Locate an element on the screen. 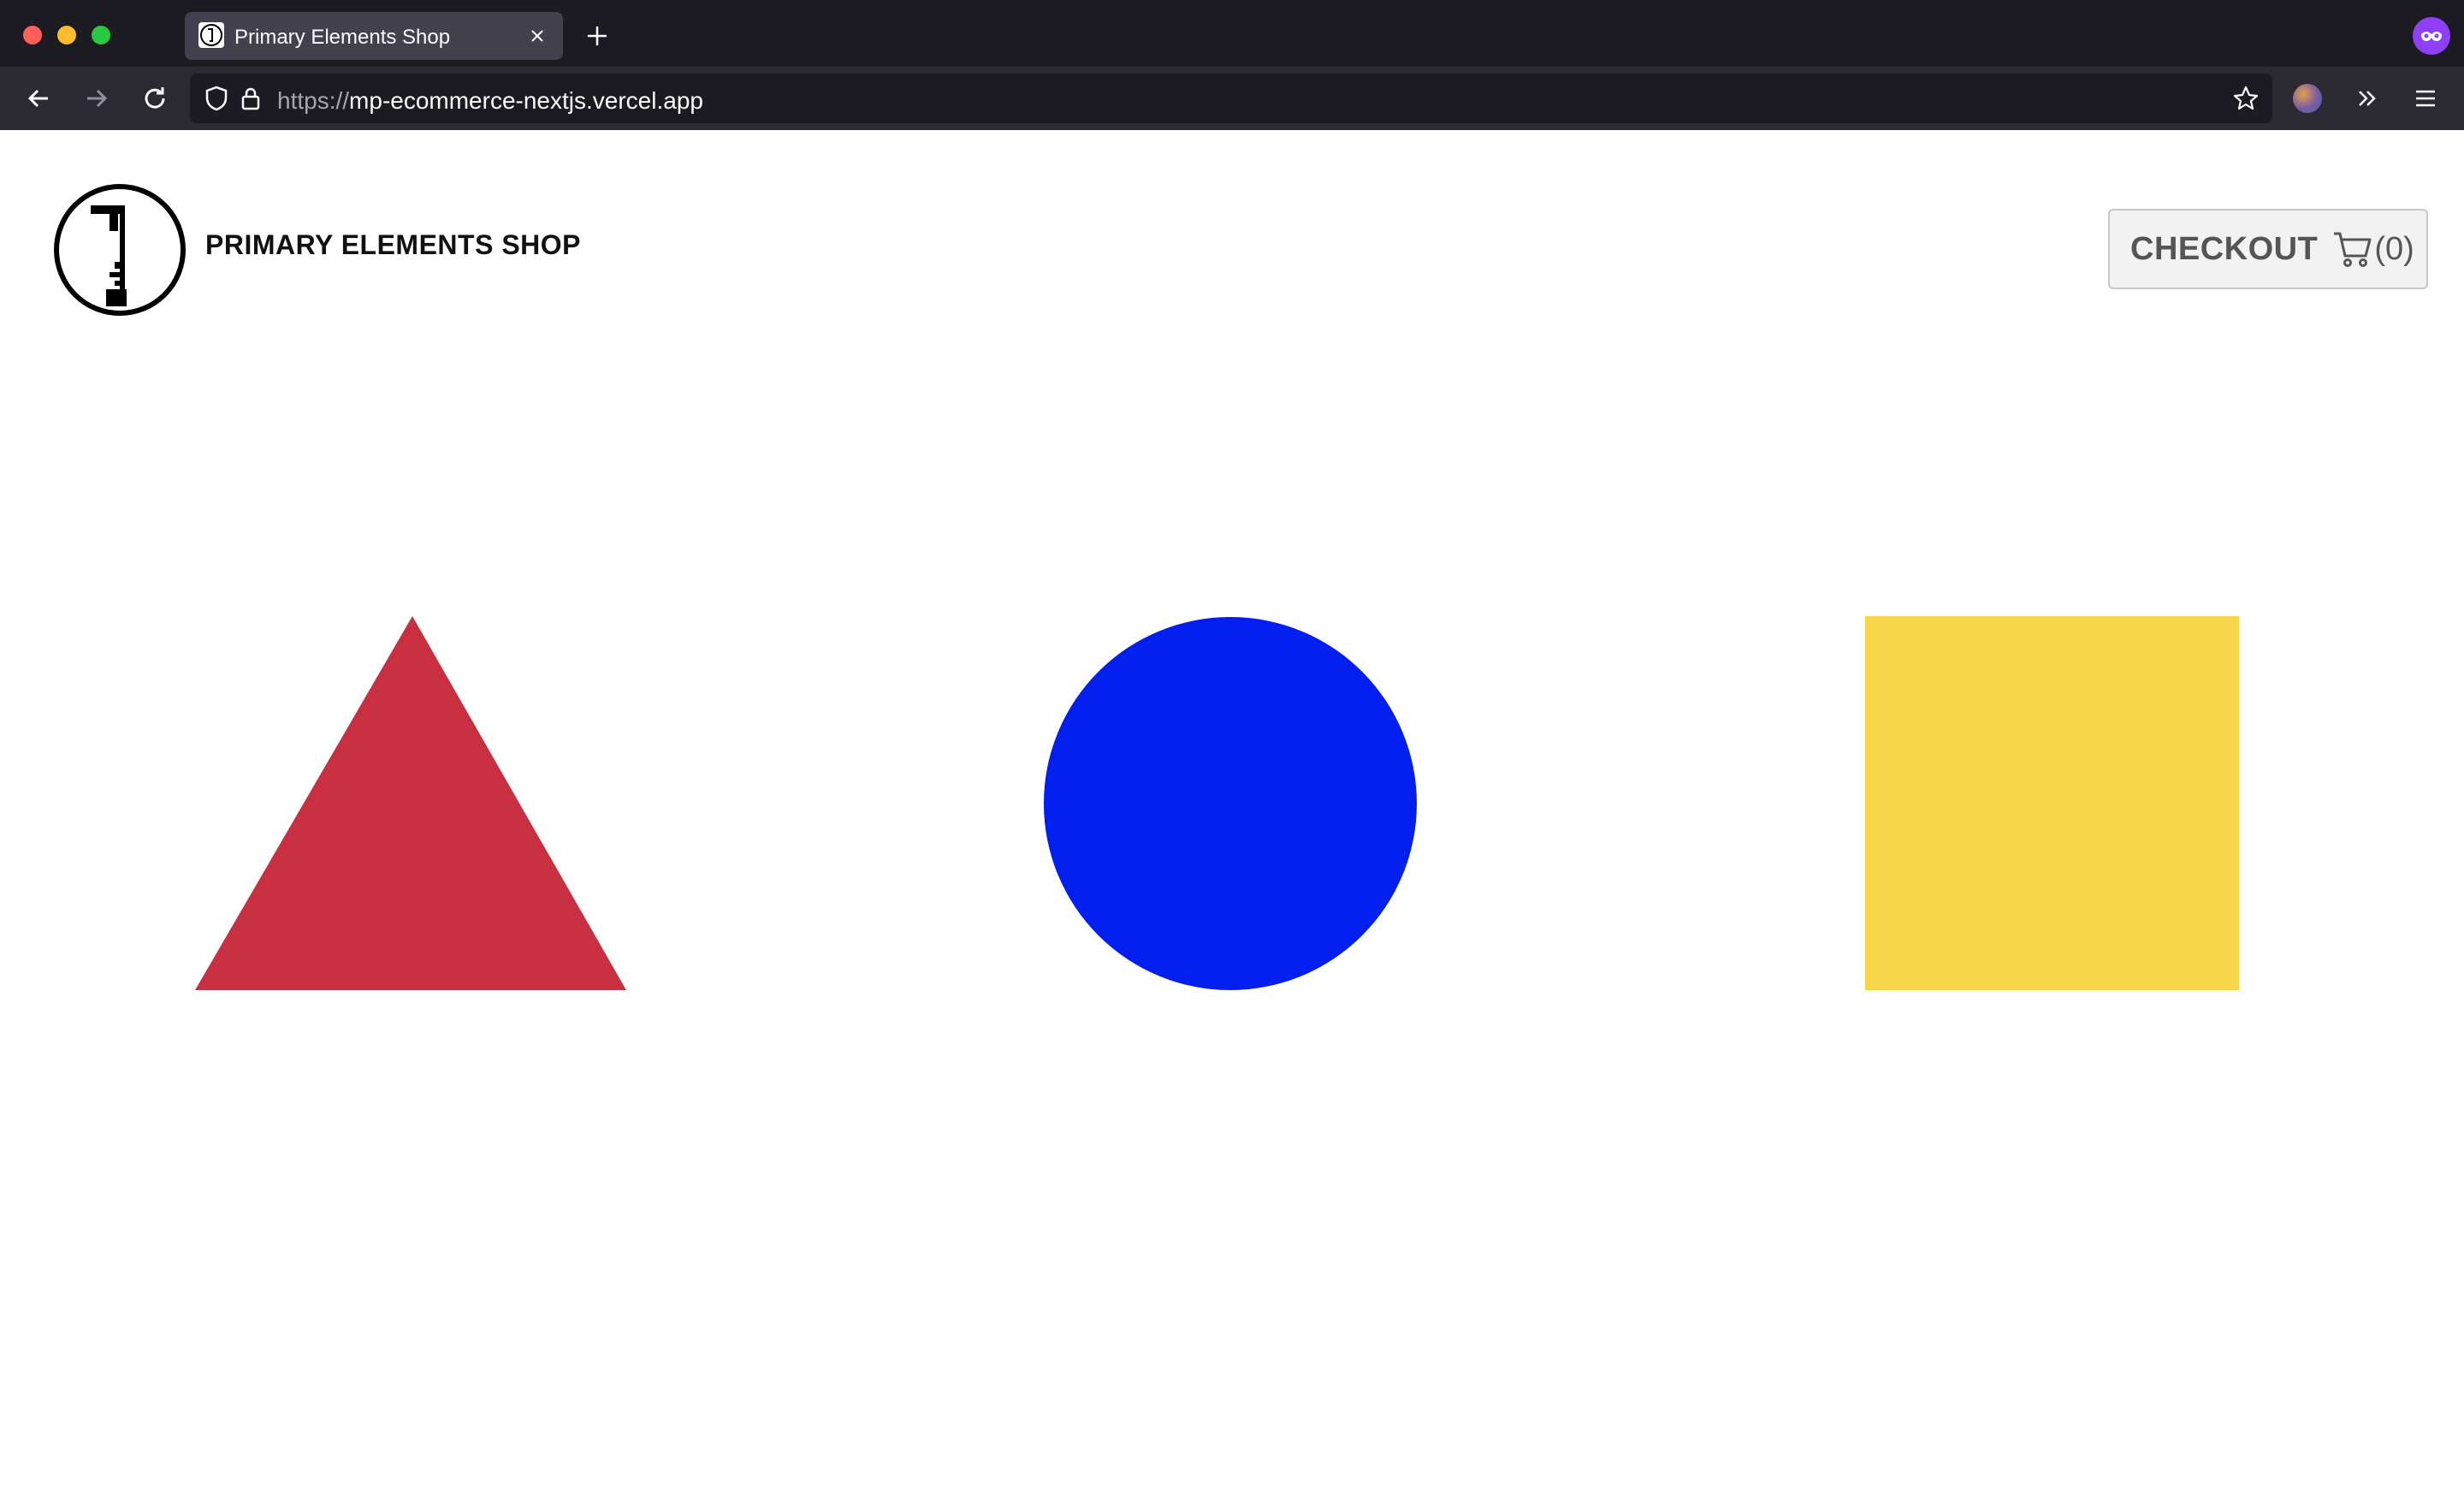 This screenshot has width=2464, height=1501. window-zoom-button is located at coordinates (101, 35).